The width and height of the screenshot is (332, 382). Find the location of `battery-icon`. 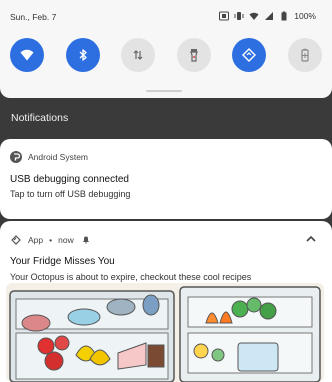

battery-icon is located at coordinates (284, 16).